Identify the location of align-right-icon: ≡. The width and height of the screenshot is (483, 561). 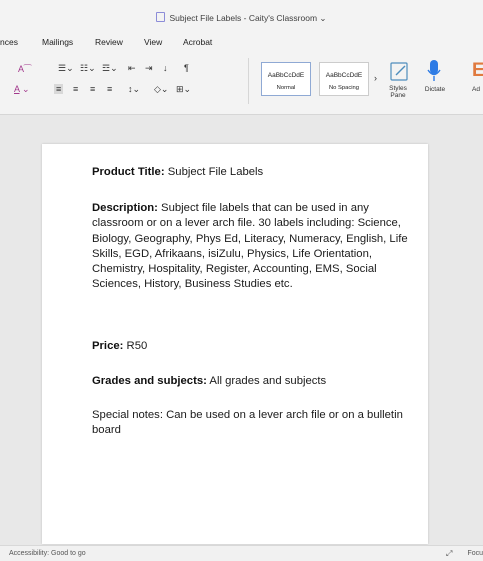
(92, 89).